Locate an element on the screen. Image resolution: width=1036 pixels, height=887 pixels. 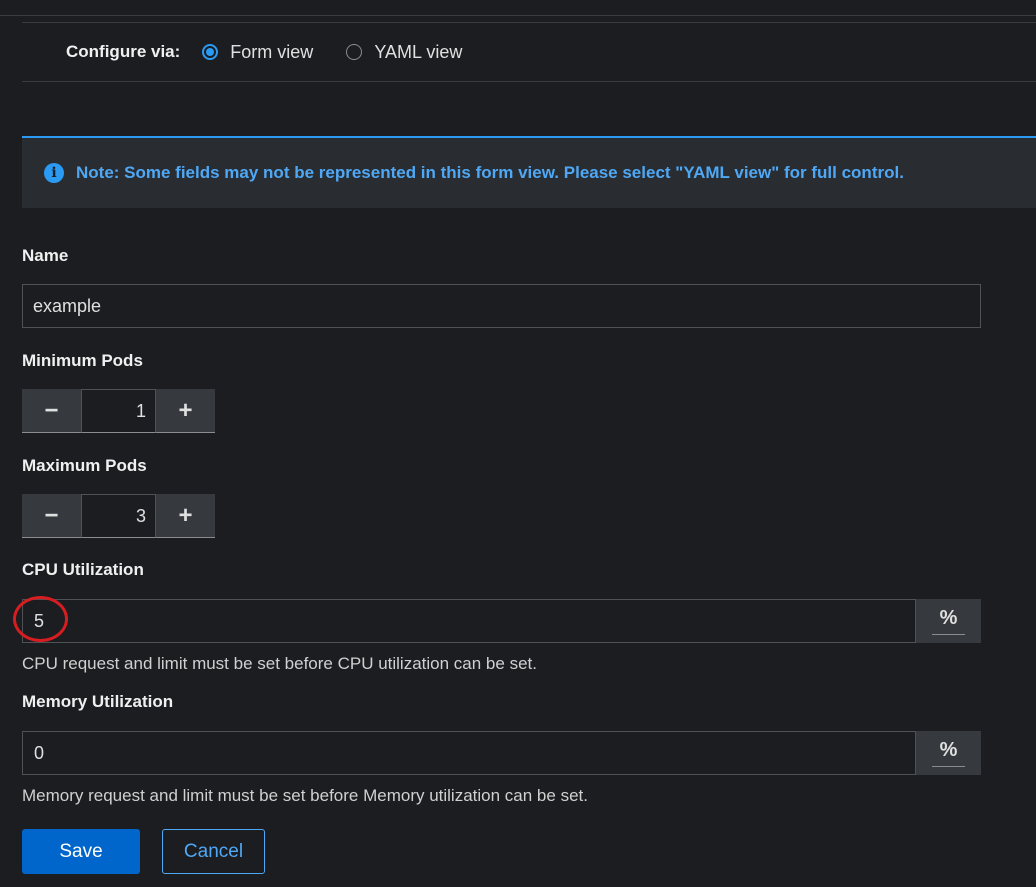
memory-utilization-group: 0 % is located at coordinates (501, 753).